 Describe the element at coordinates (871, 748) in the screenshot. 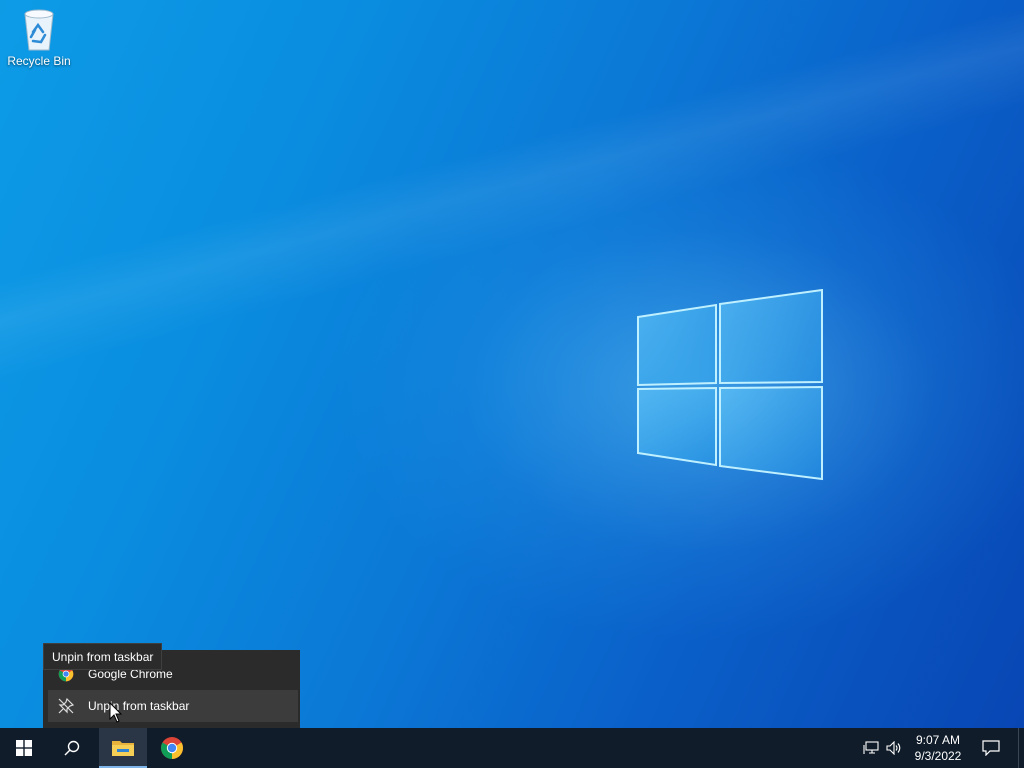

I see `network-icon` at that location.